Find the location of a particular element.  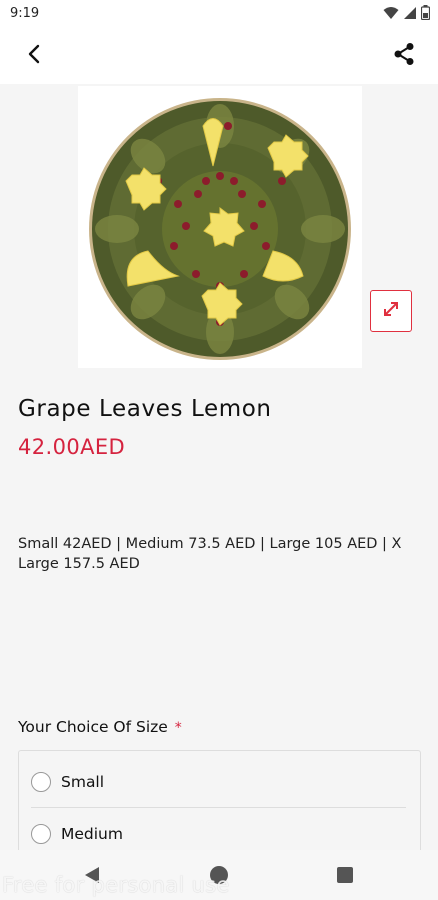

radio-small is located at coordinates (41, 782).